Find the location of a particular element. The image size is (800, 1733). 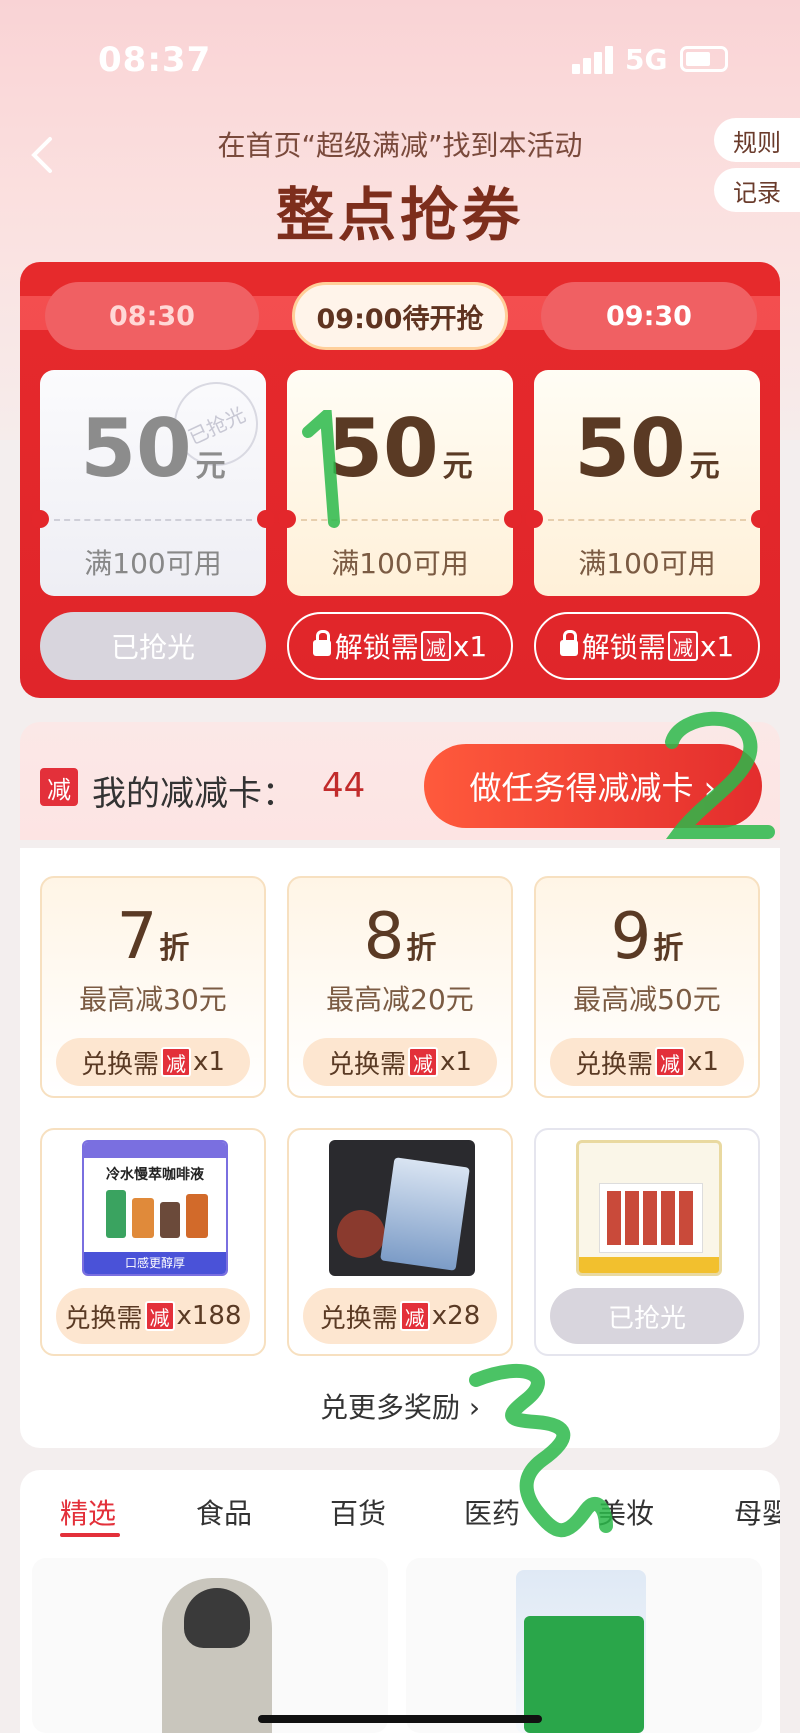

page-title: 整点抢券 is located at coordinates (399, 215).